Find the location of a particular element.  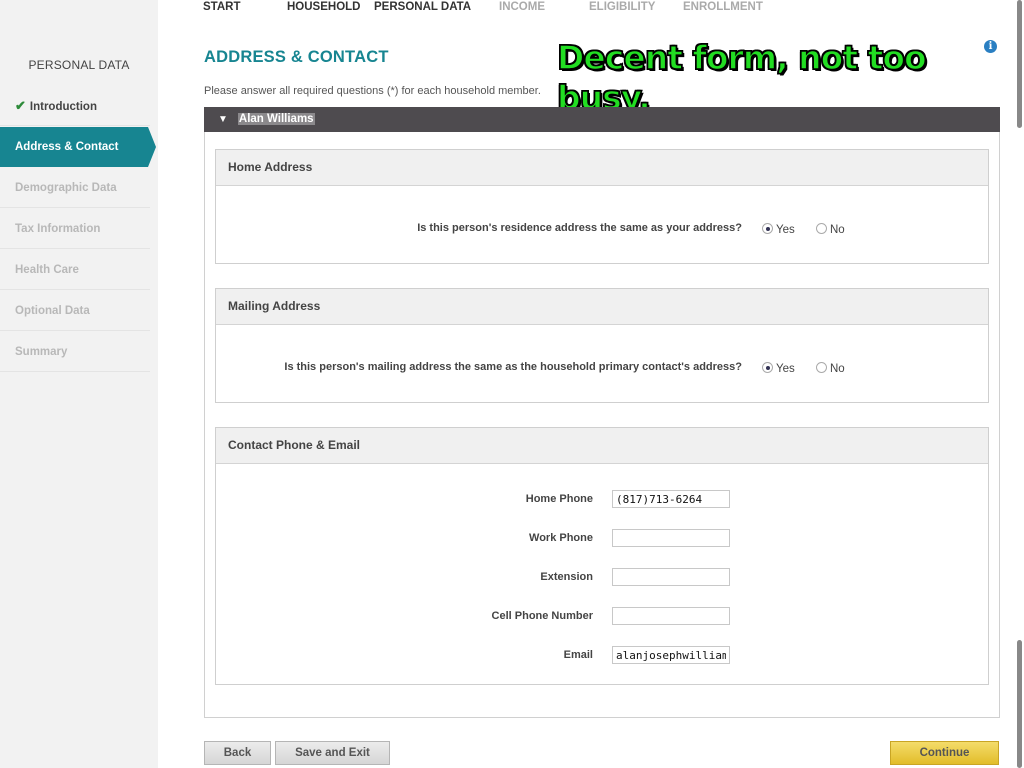

extension-input is located at coordinates (671, 577).